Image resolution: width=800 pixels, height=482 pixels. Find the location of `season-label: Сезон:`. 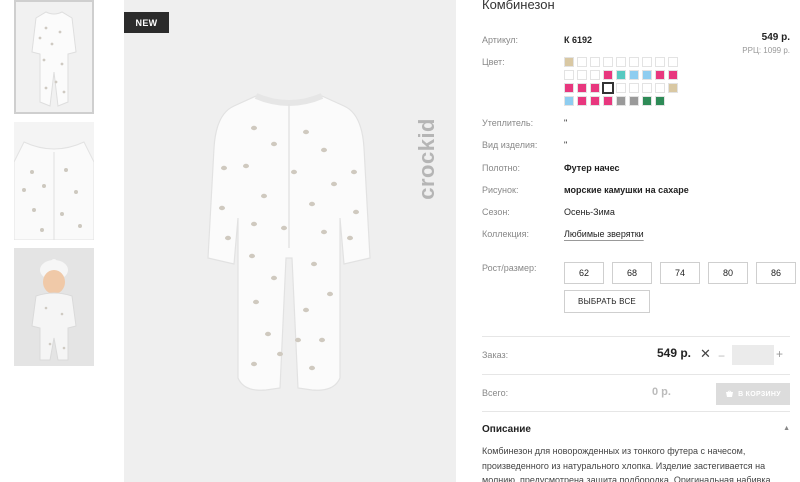

season-label: Сезон: is located at coordinates (496, 212).